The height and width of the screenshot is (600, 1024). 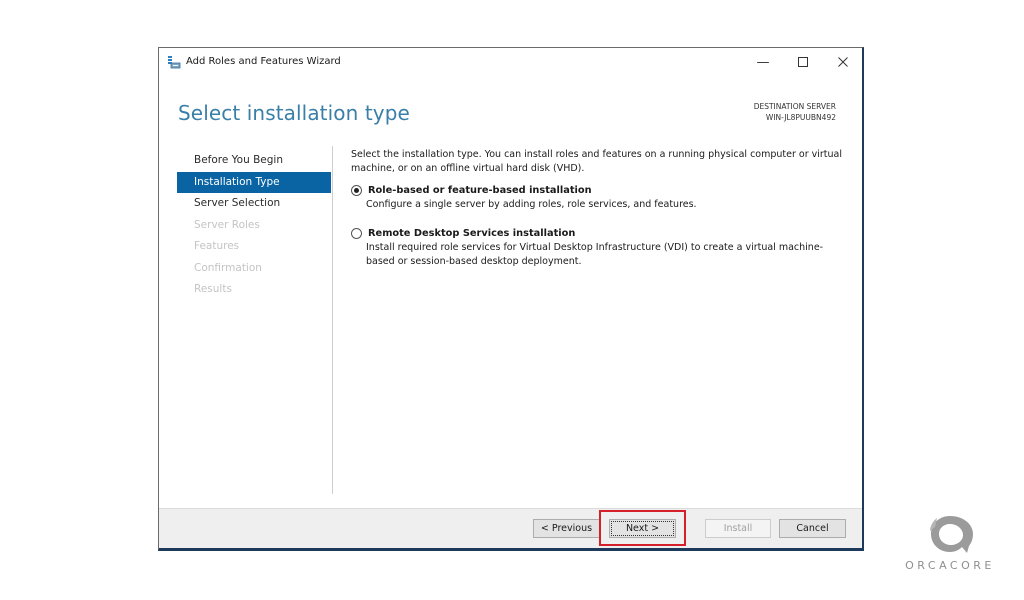 What do you see at coordinates (217, 246) in the screenshot?
I see `nav-item-features: Features` at bounding box center [217, 246].